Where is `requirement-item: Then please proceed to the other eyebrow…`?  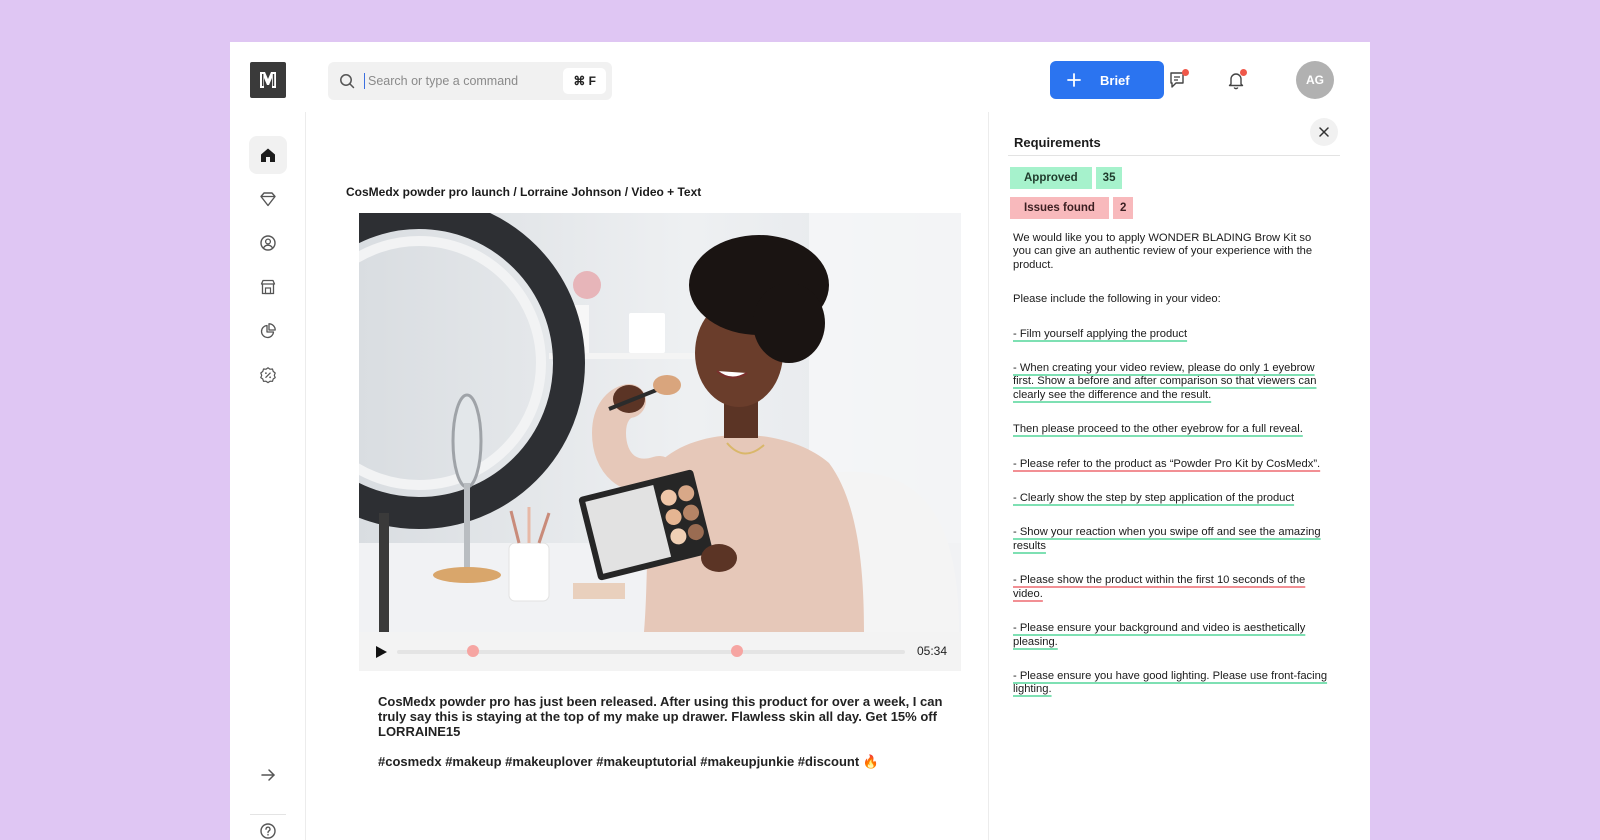 requirement-item: Then please proceed to the other eyebrow… is located at coordinates (1158, 429).